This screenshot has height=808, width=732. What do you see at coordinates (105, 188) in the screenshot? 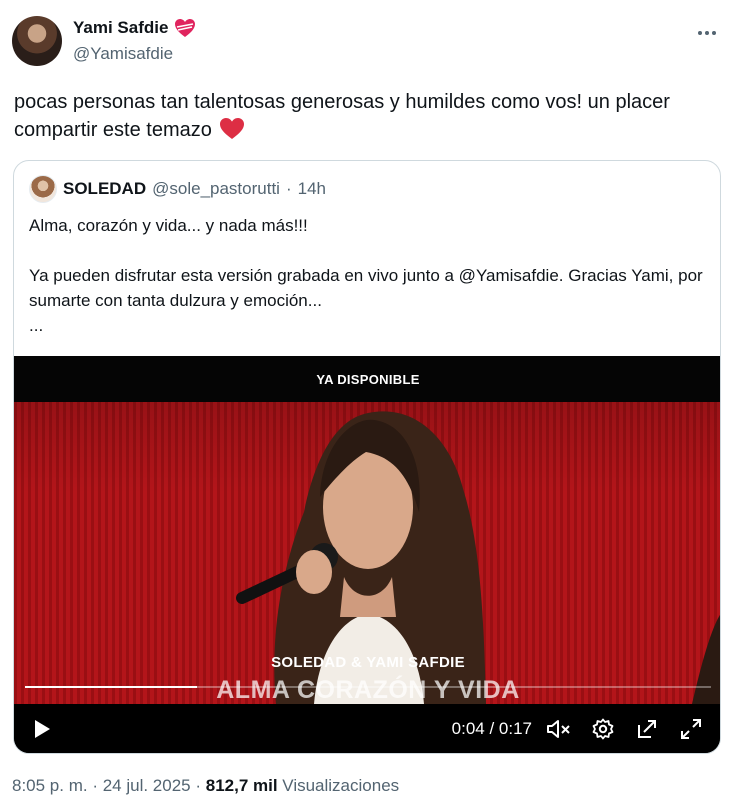
I see `quoted-author-name: SOLEDAD` at bounding box center [105, 188].